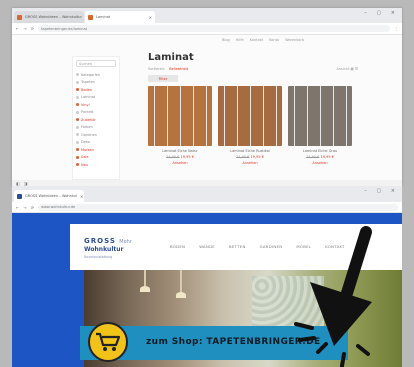 The image size is (414, 367). What do you see at coordinates (96, 63) in the screenshot?
I see `search-input: Suchen` at bounding box center [96, 63].